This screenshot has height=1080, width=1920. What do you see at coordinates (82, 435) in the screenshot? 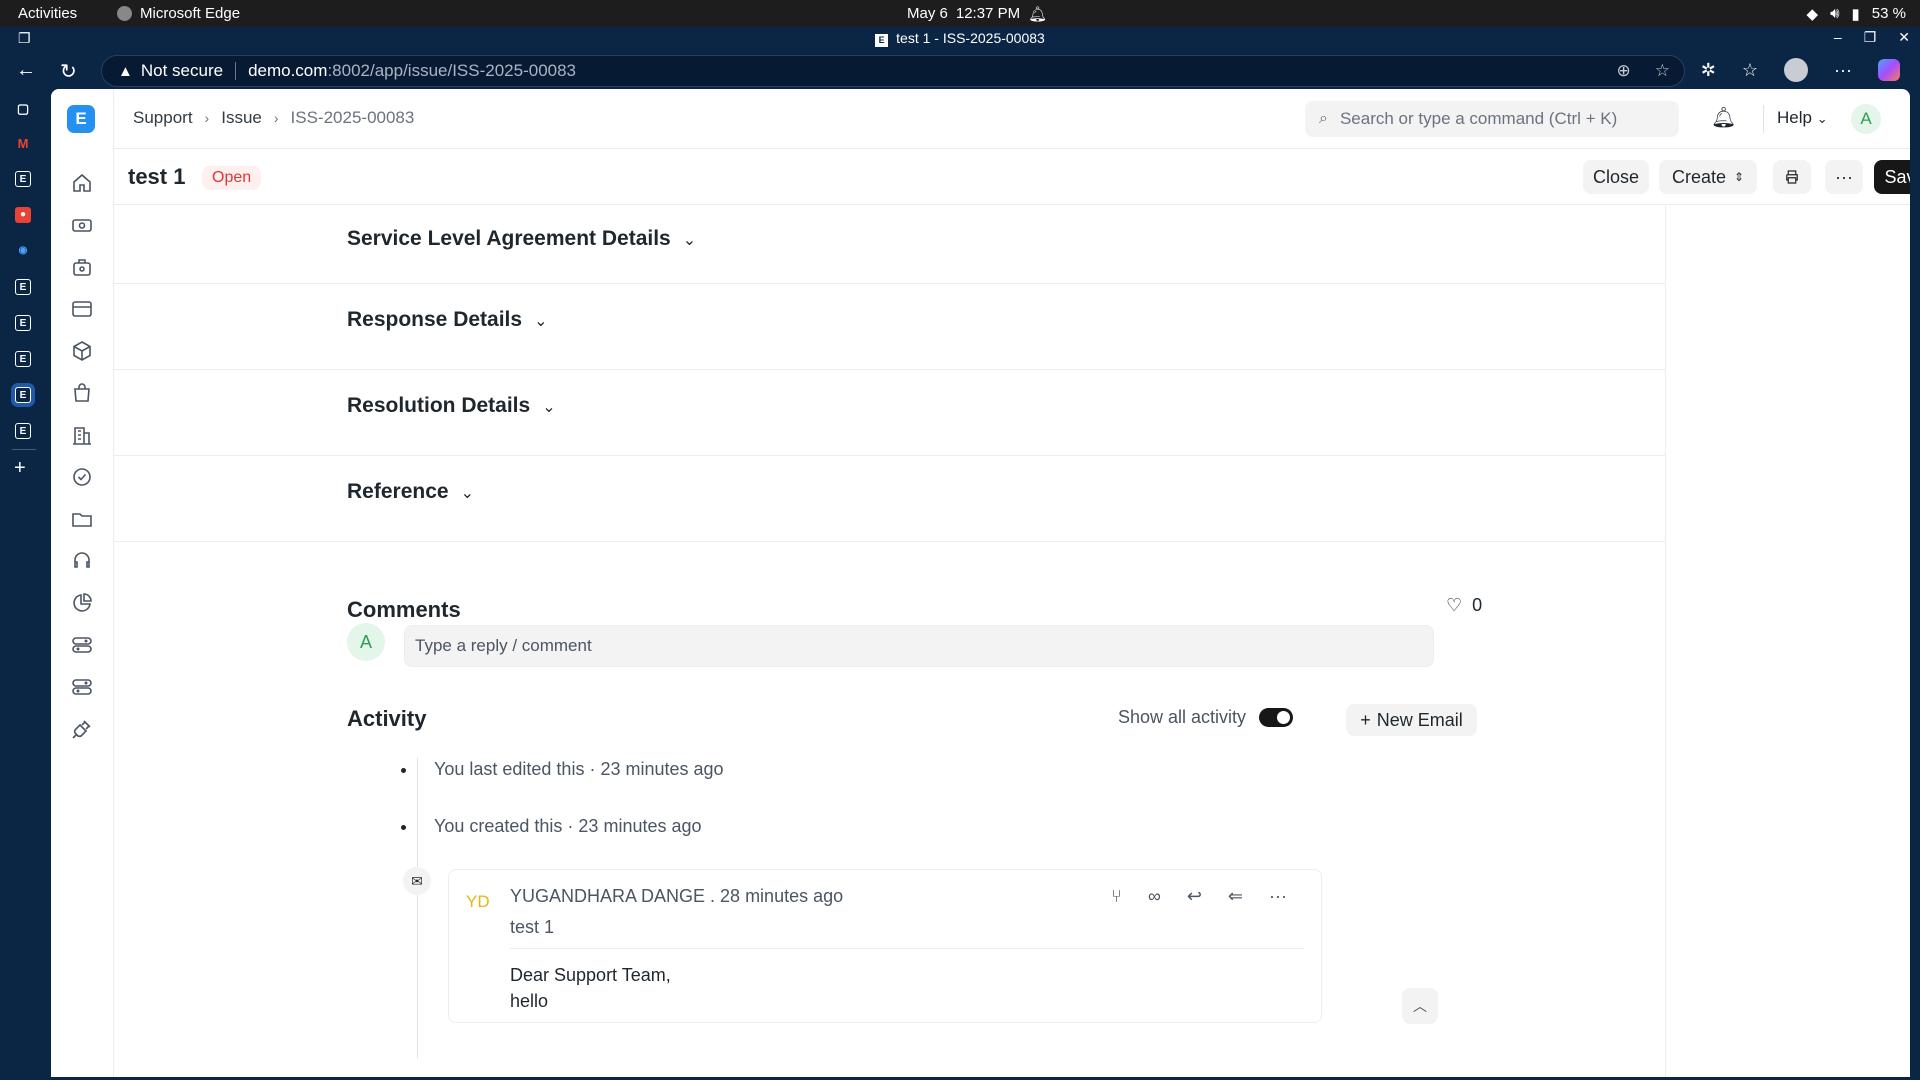
I see `building-icon` at bounding box center [82, 435].